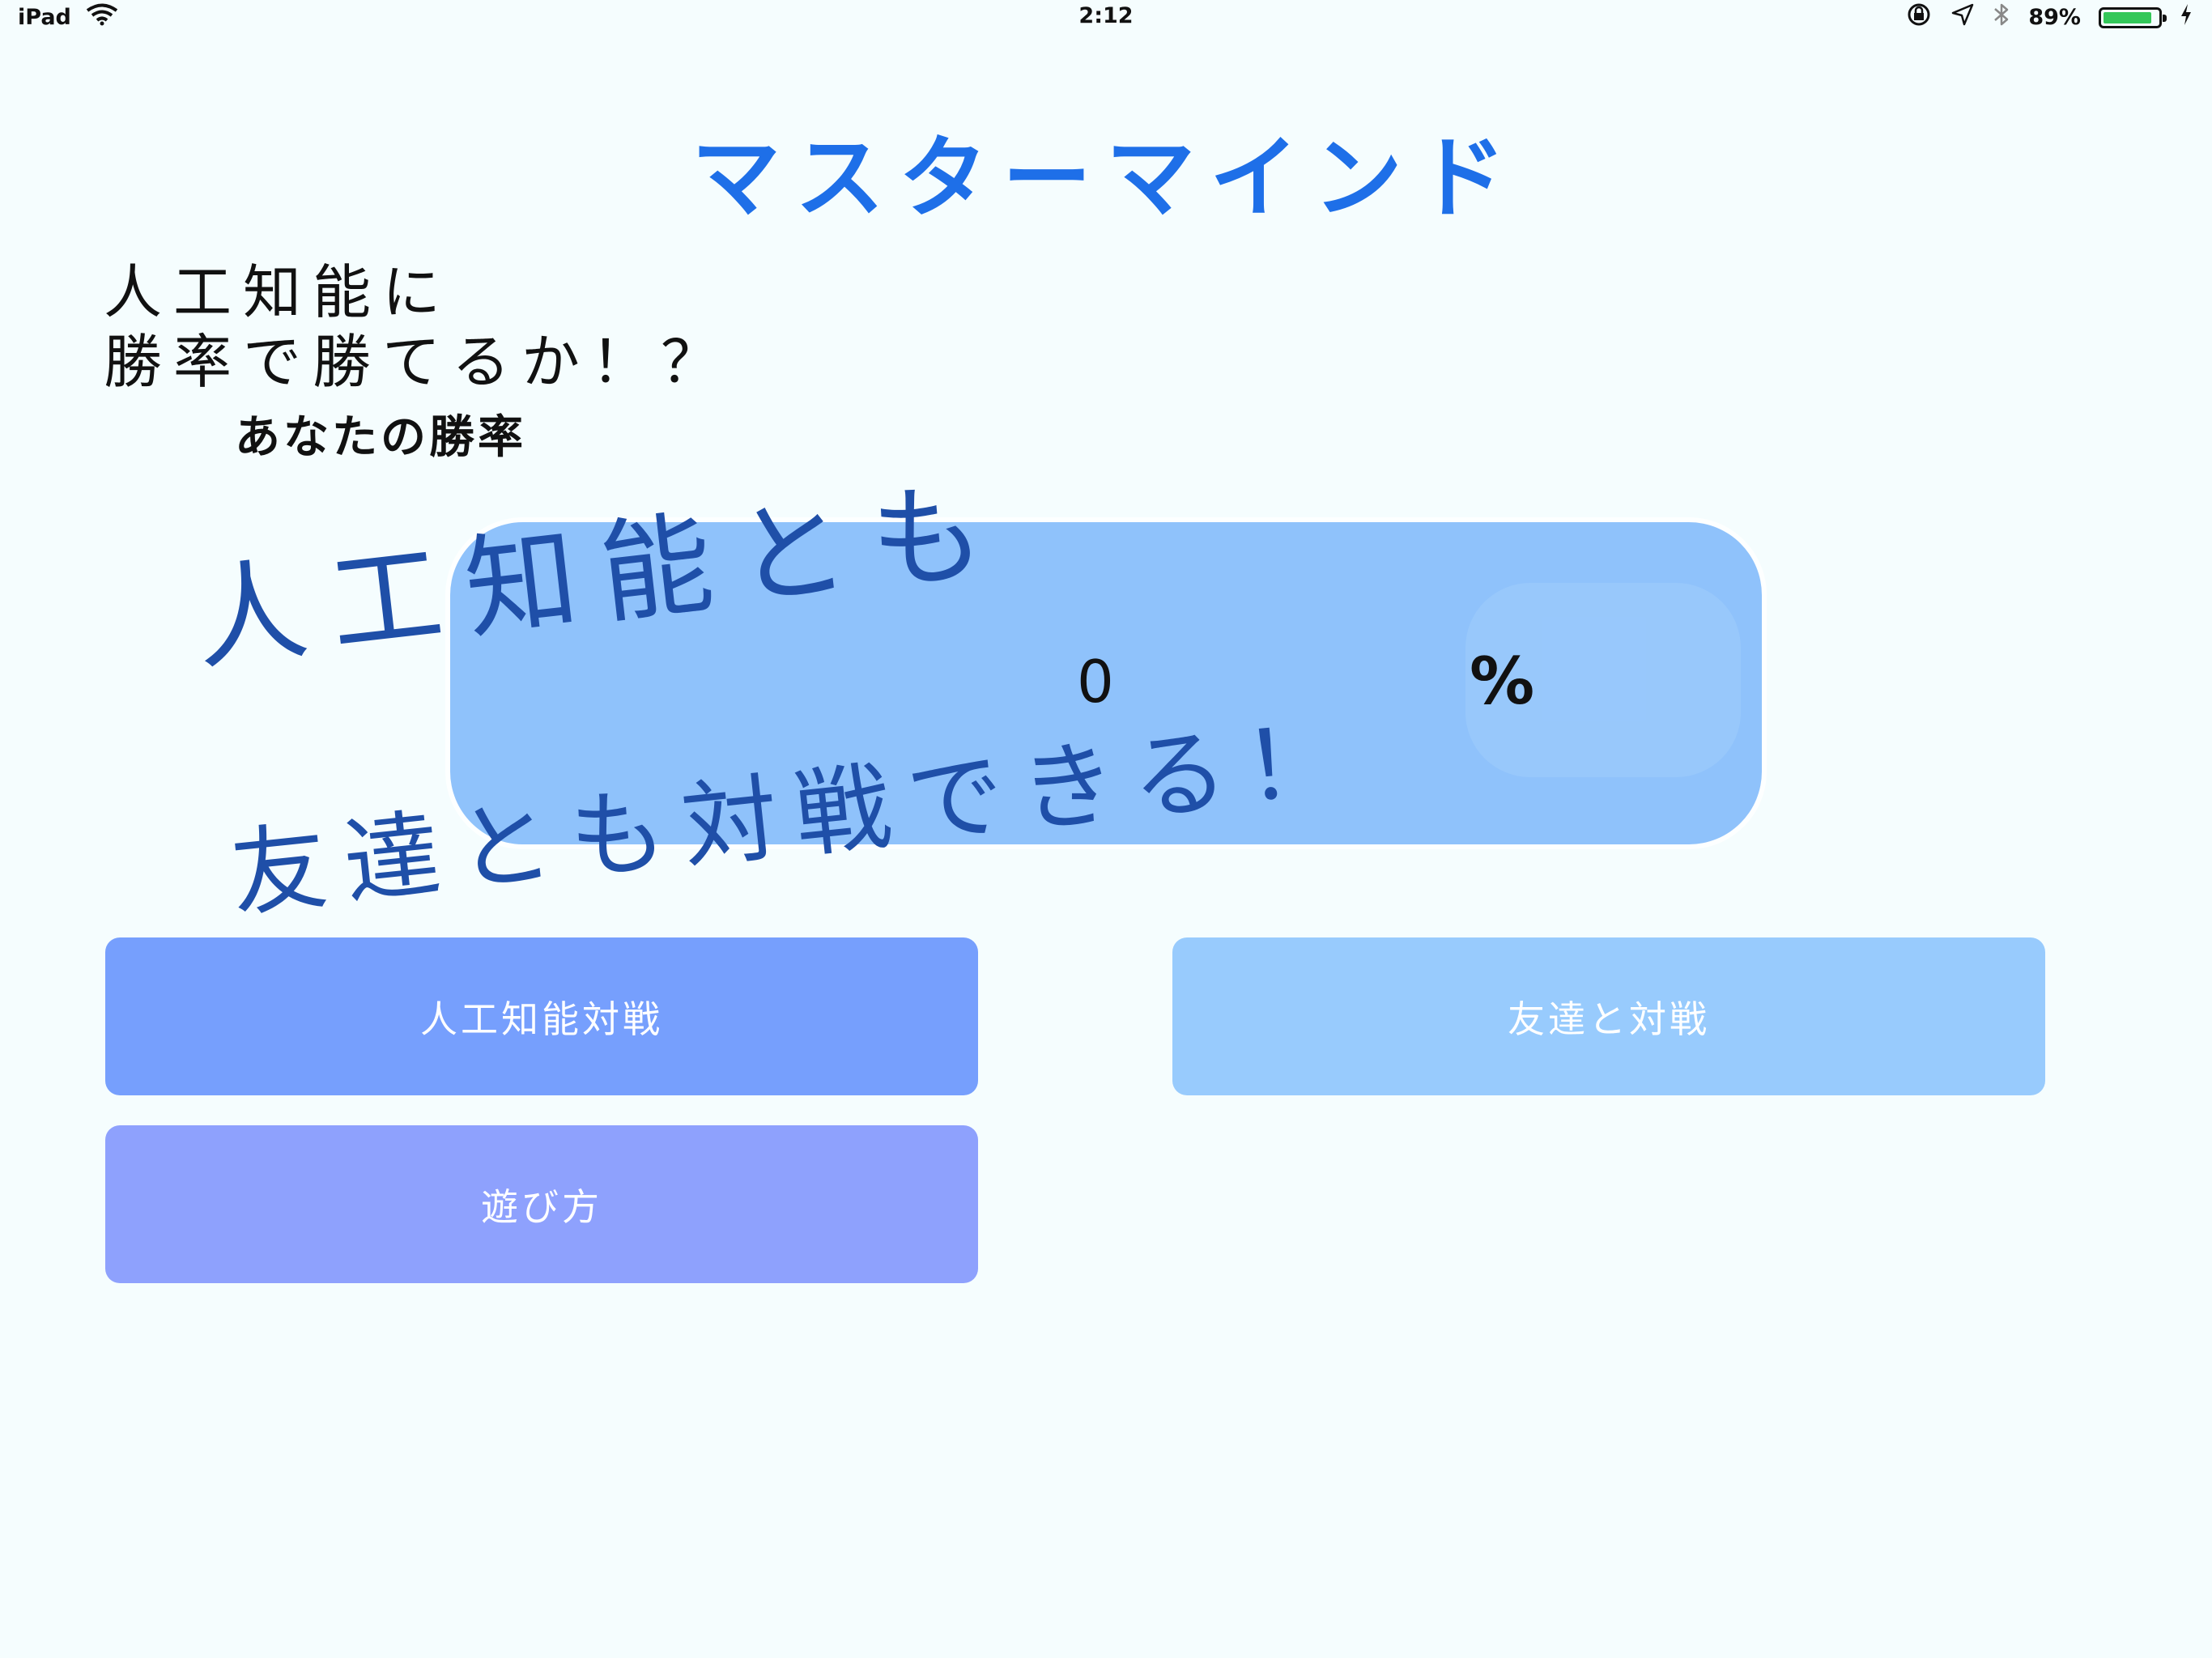 This screenshot has height=1658, width=2212. Describe the element at coordinates (1609, 1019) in the screenshot. I see `friend-battle-label: 友達と対戦` at that location.